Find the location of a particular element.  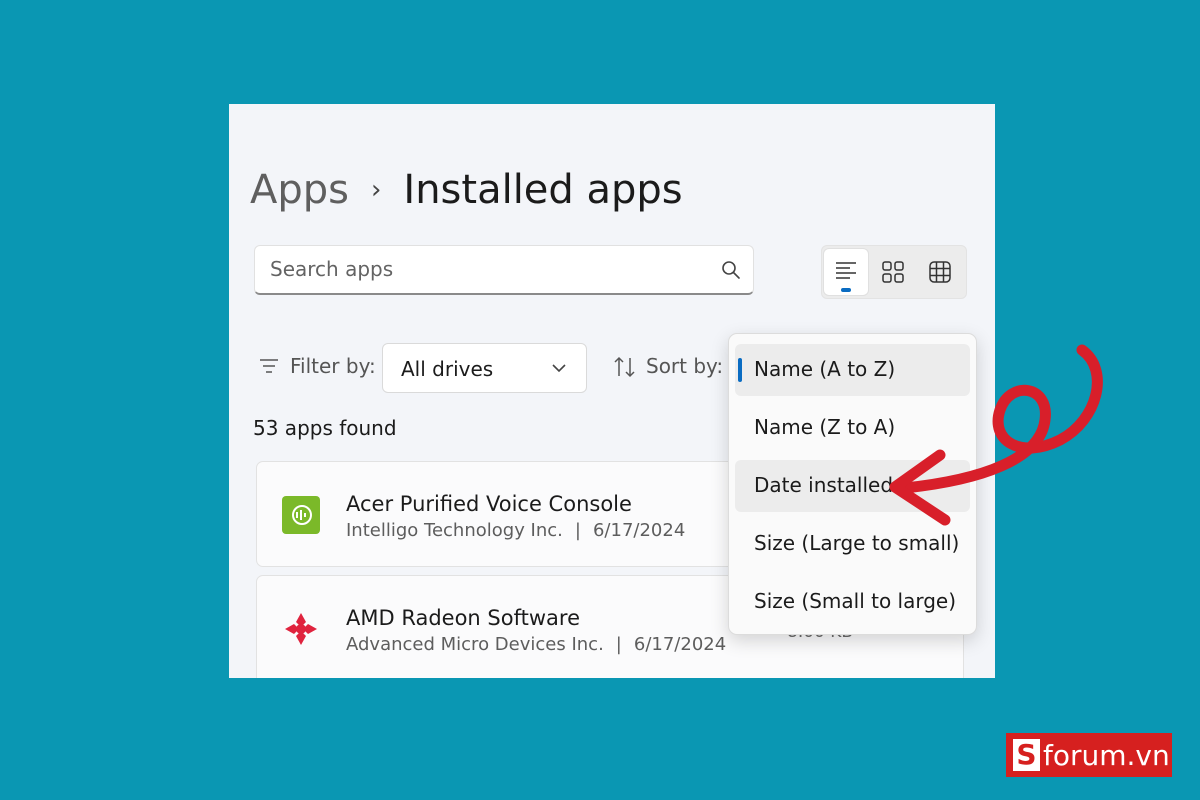

sforum-logo-mark: S is located at coordinates (1026, 755).